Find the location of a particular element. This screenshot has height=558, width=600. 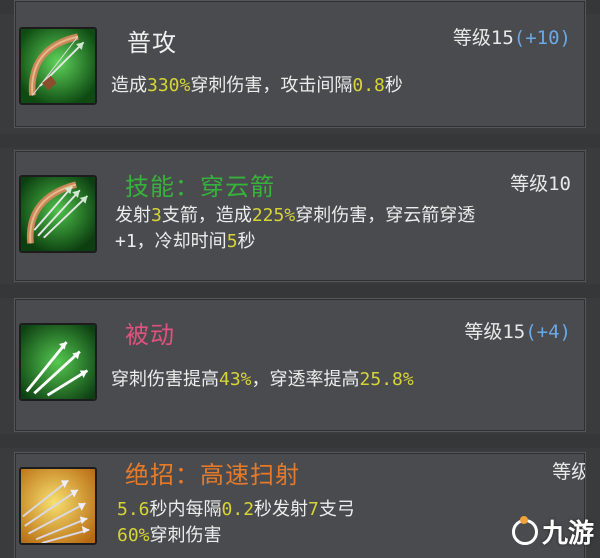

desc-value: 3 is located at coordinates (156, 215).